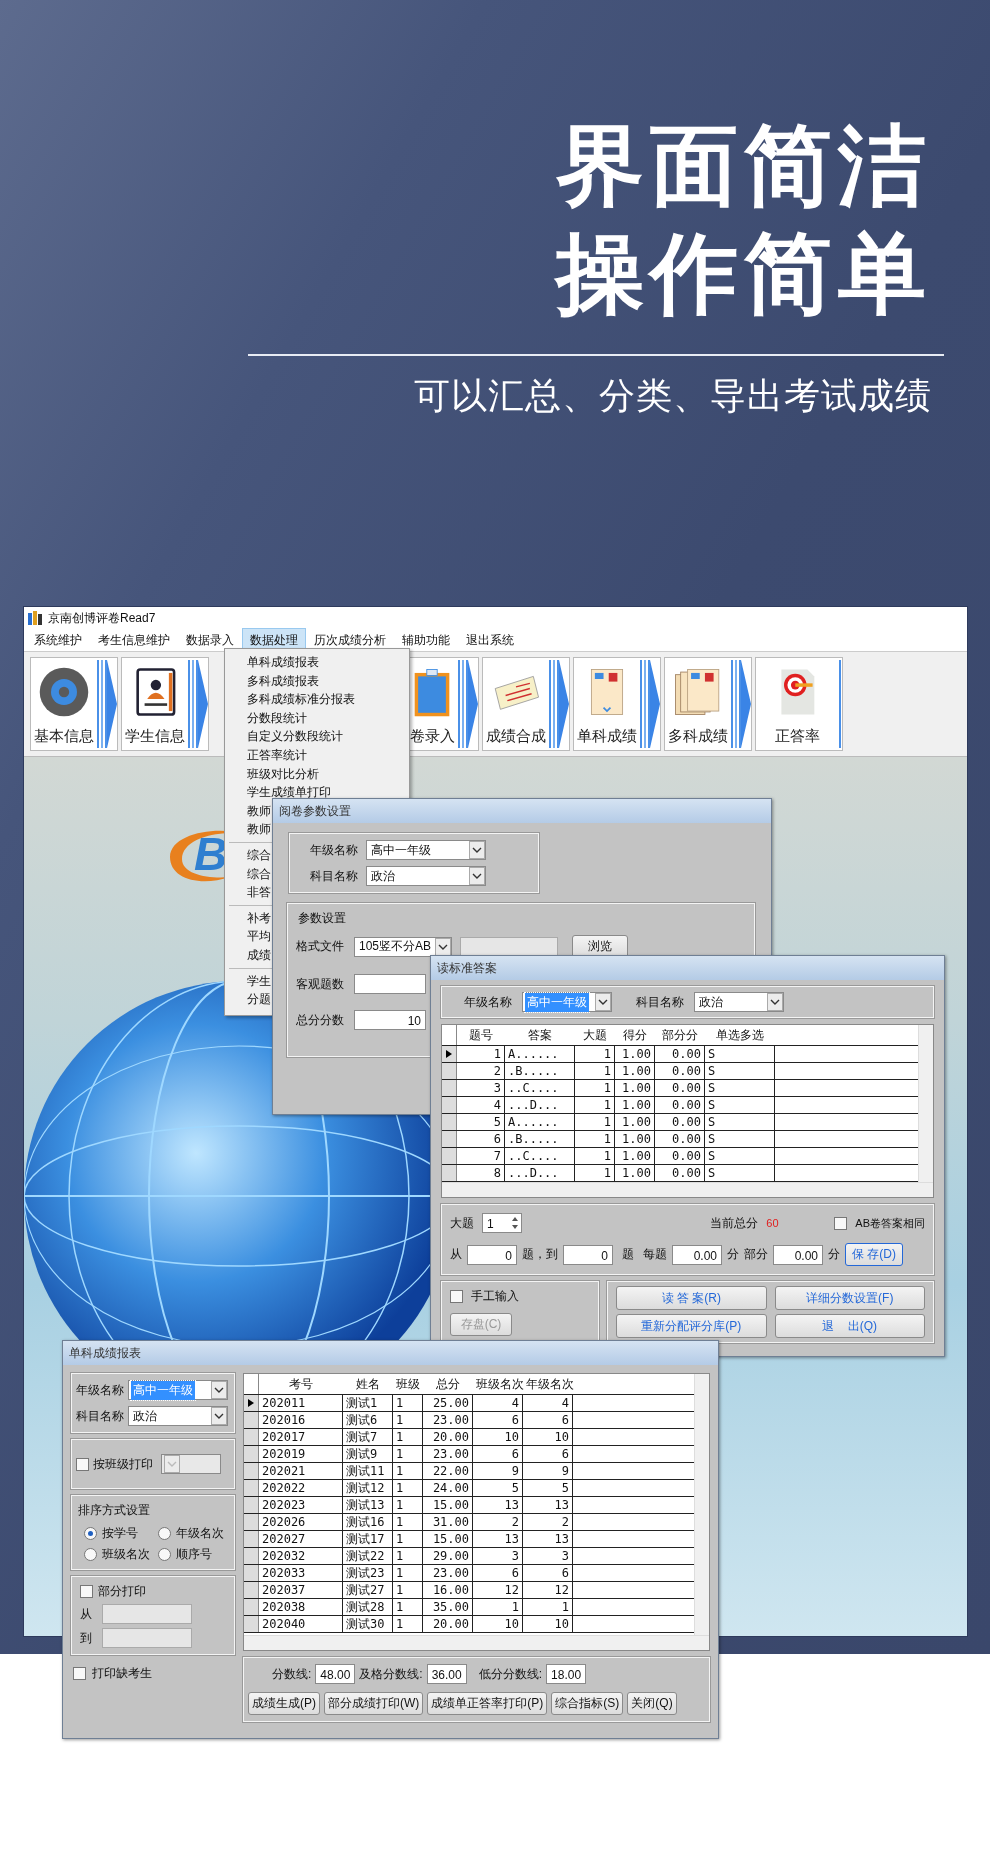 Image resolution: width=990 pixels, height=1872 pixels. I want to click on table-cell: 10, so click(498, 1437).